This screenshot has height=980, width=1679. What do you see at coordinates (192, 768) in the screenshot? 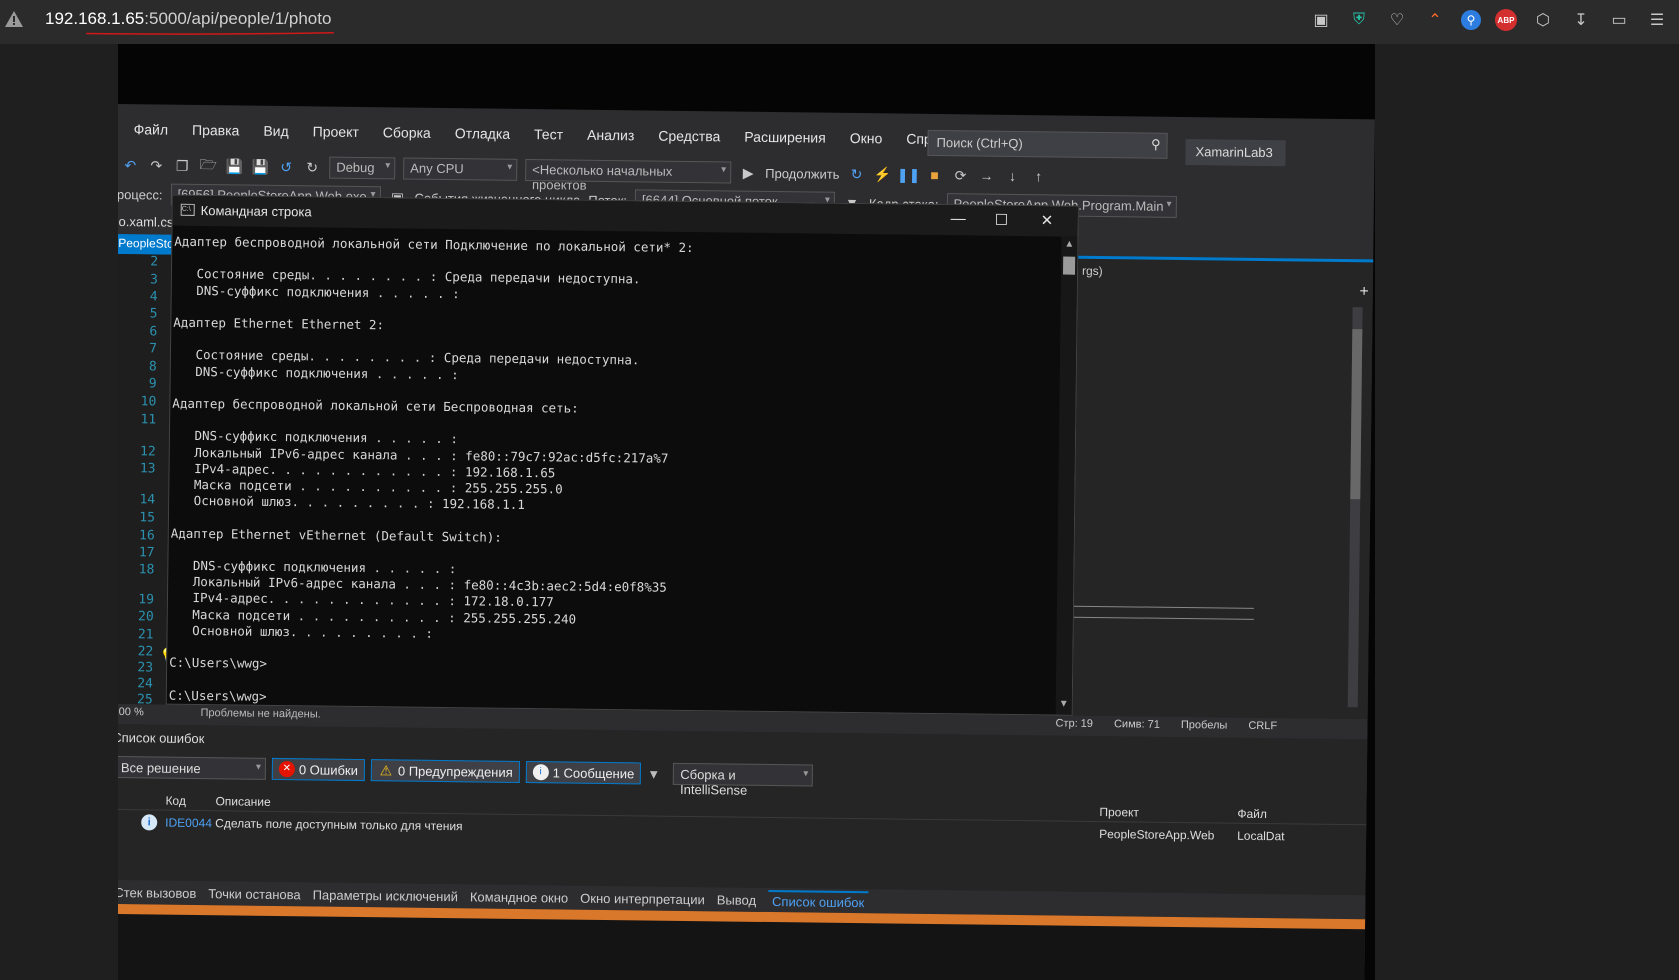
I see `scope-select: Все решение` at bounding box center [192, 768].